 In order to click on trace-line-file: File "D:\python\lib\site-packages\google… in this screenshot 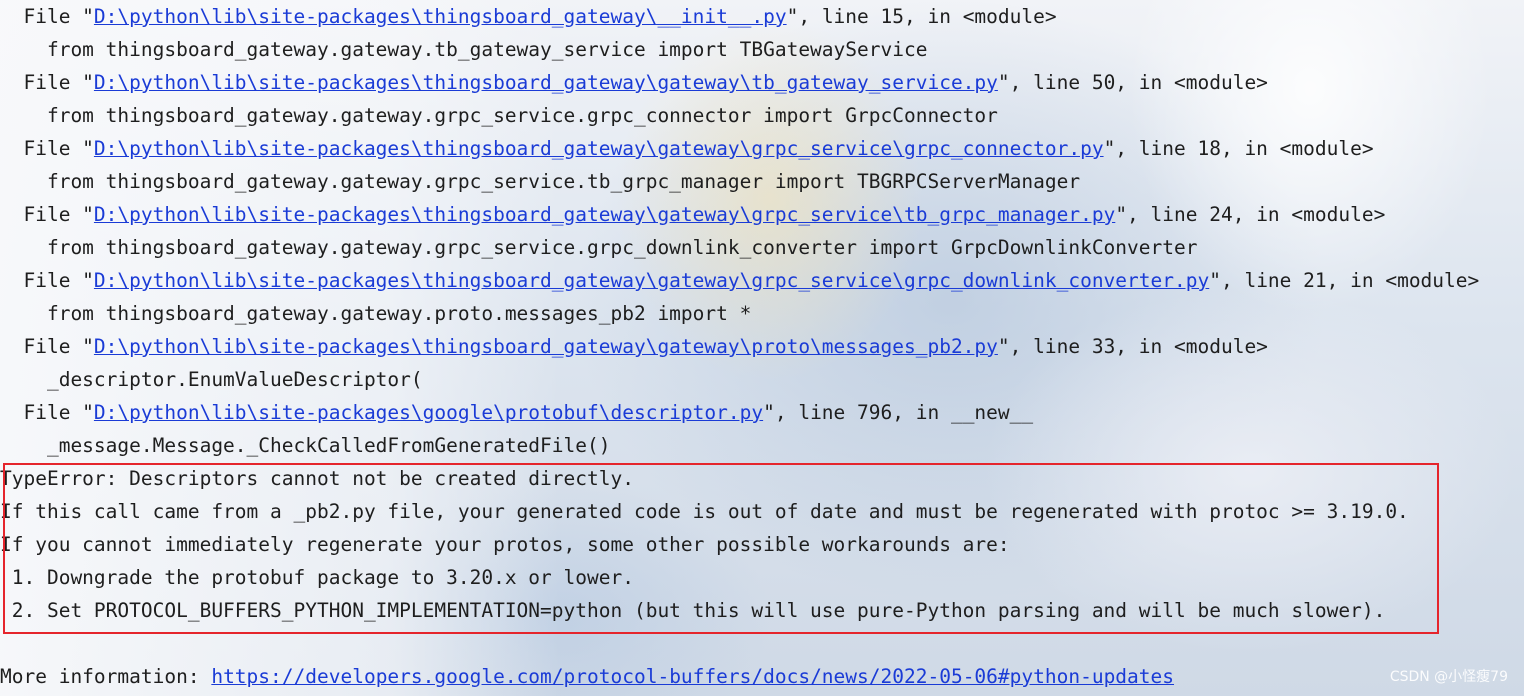, I will do `click(517, 412)`.